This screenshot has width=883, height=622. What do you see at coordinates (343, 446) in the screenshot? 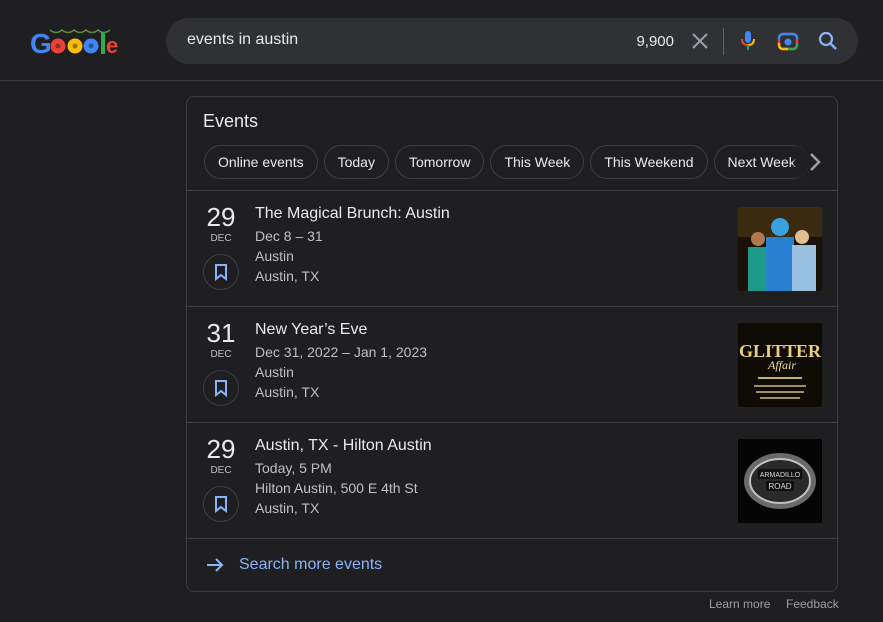
I see `event-title: Austin, TX - Hilton Austin` at bounding box center [343, 446].